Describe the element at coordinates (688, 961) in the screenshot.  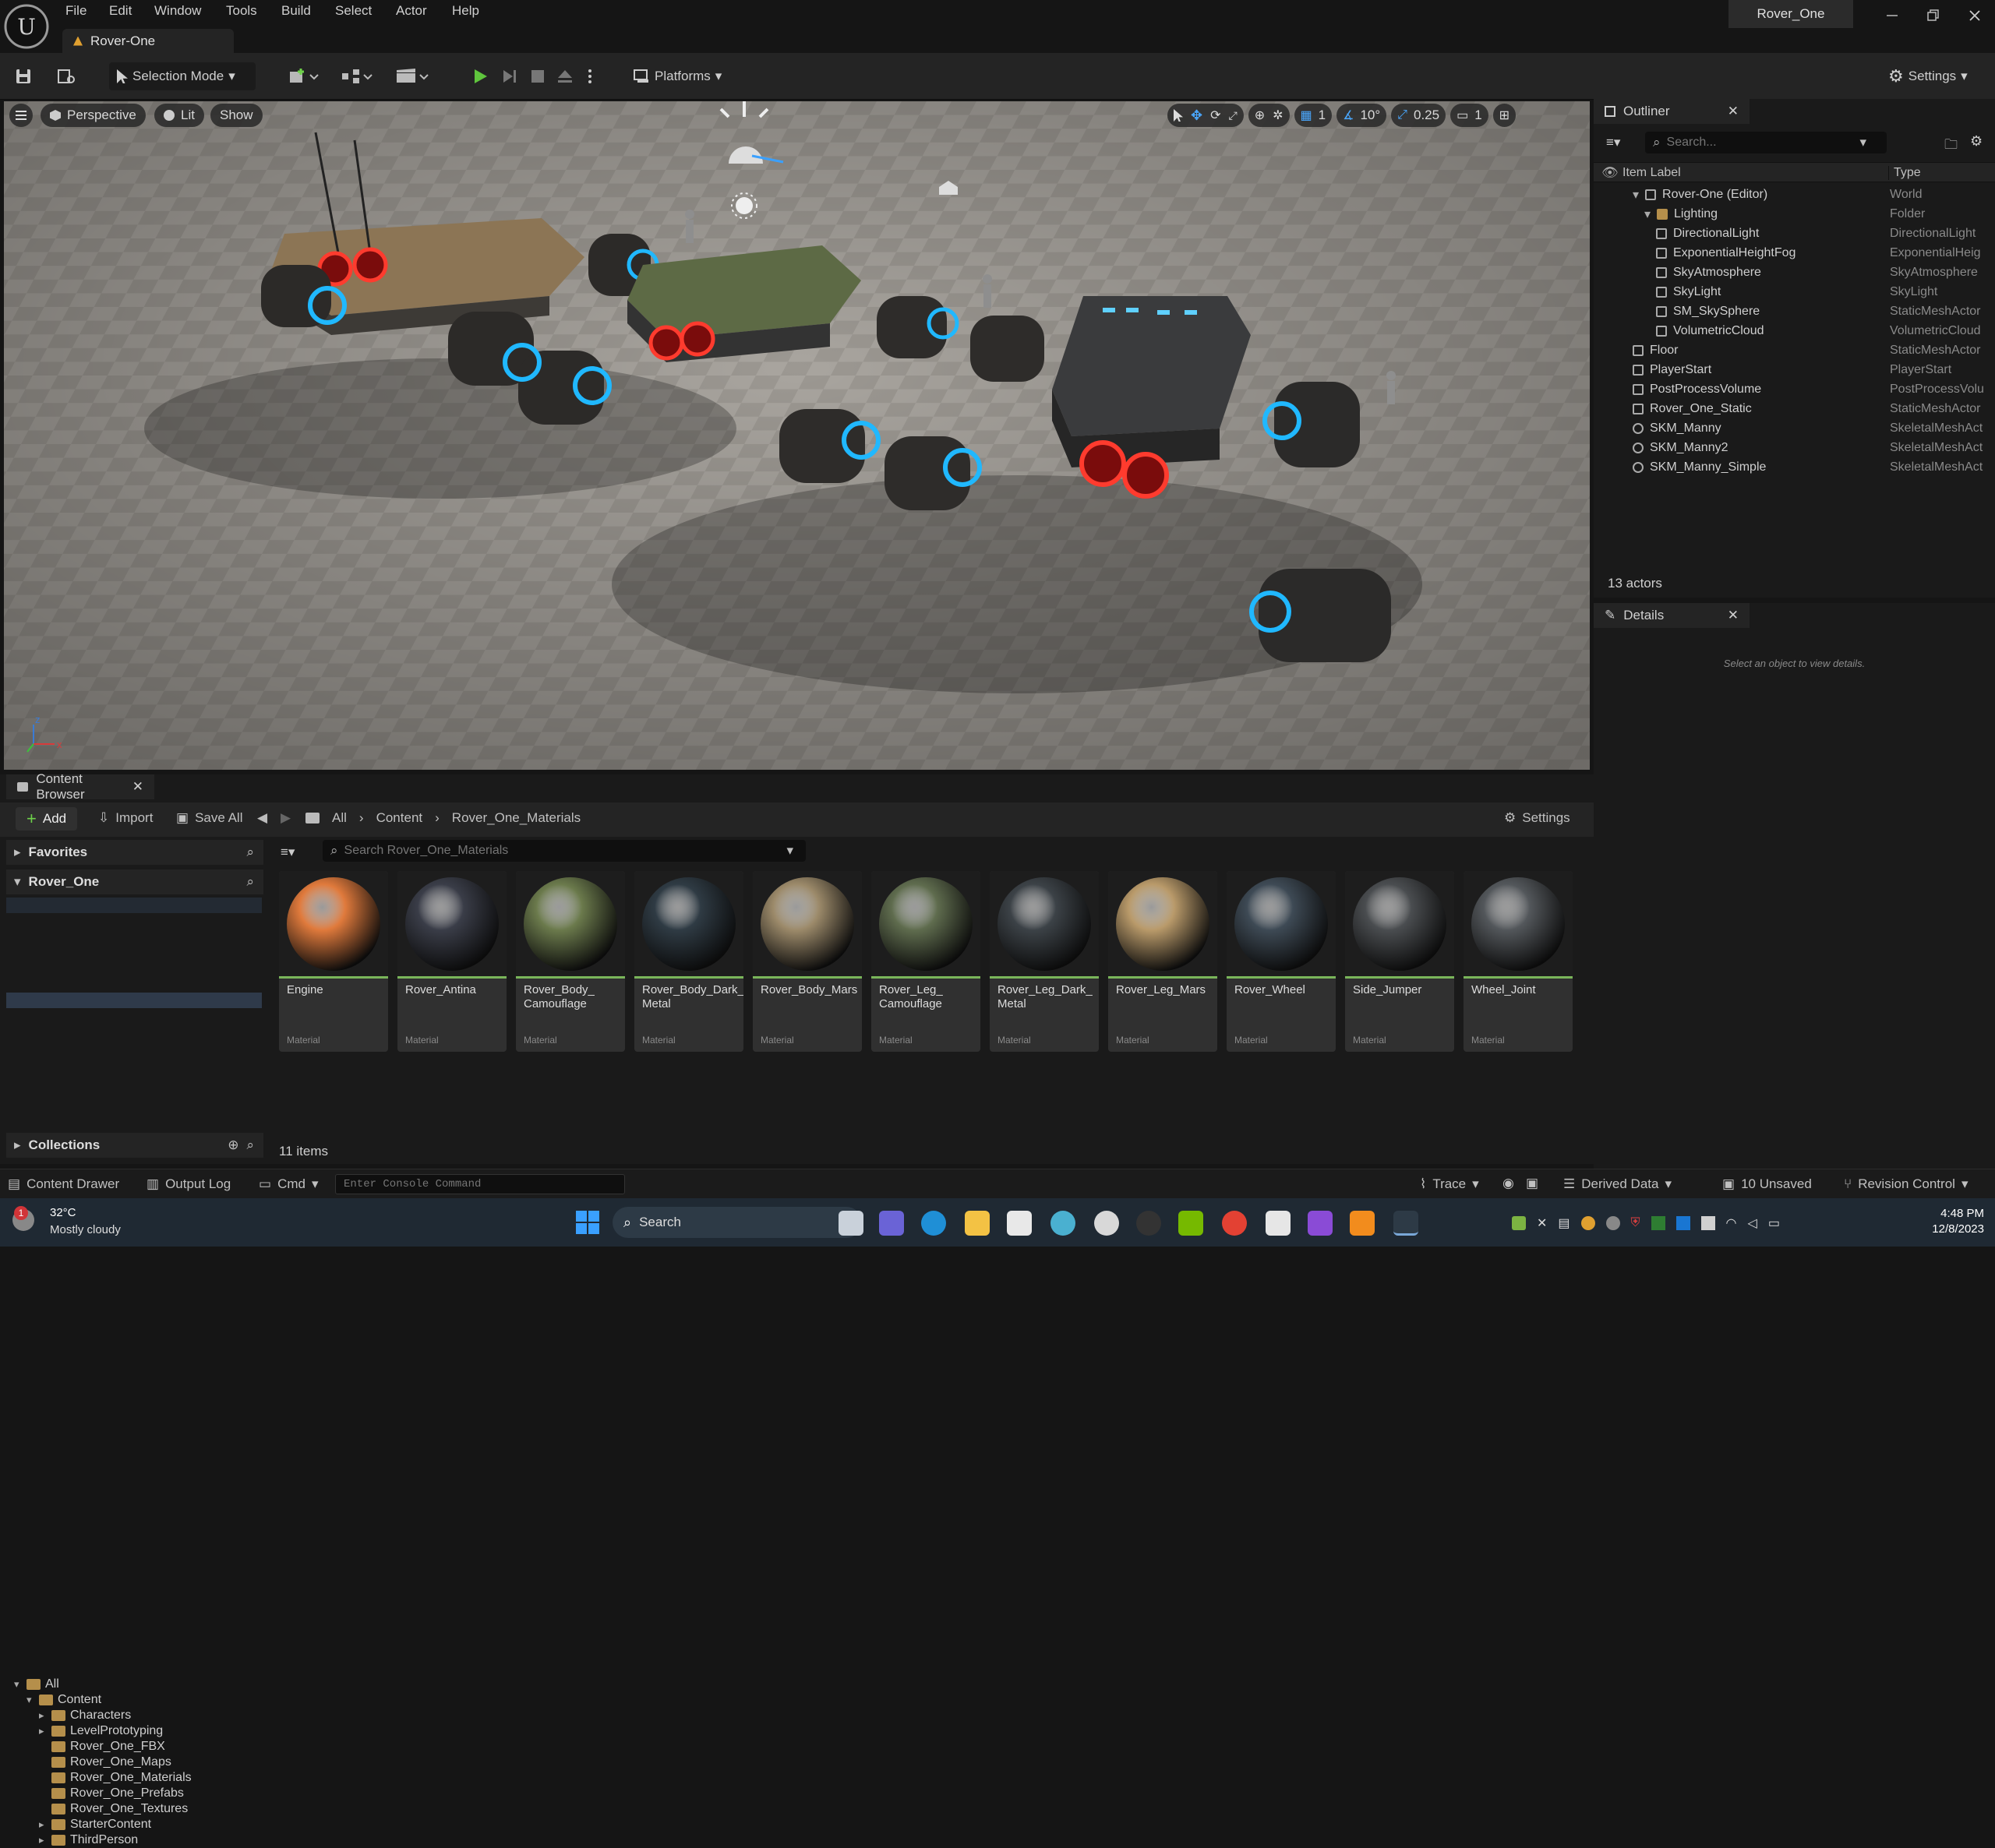
I see `asset-tile: Rover_Body_Dark_ Metal Material` at that location.